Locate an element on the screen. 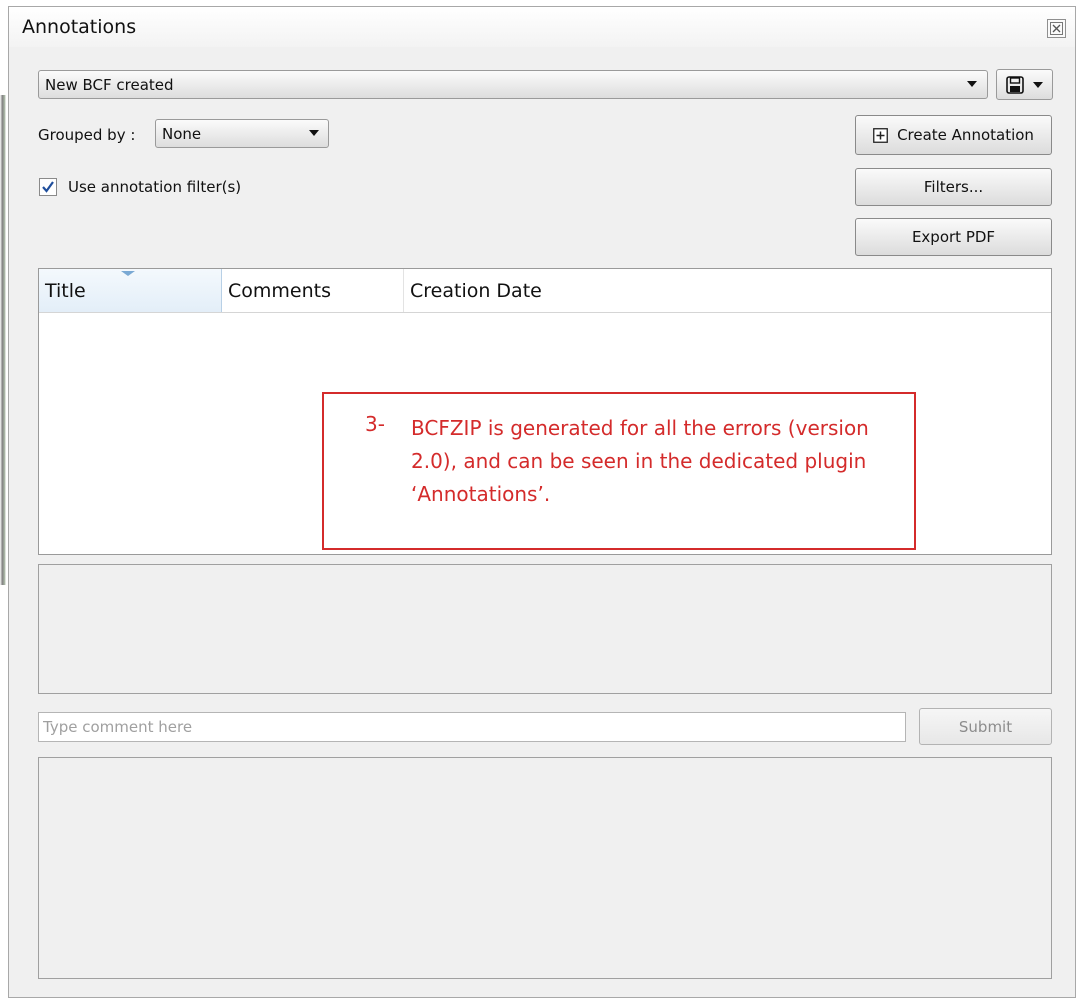  submit-label: Submit is located at coordinates (985, 726).